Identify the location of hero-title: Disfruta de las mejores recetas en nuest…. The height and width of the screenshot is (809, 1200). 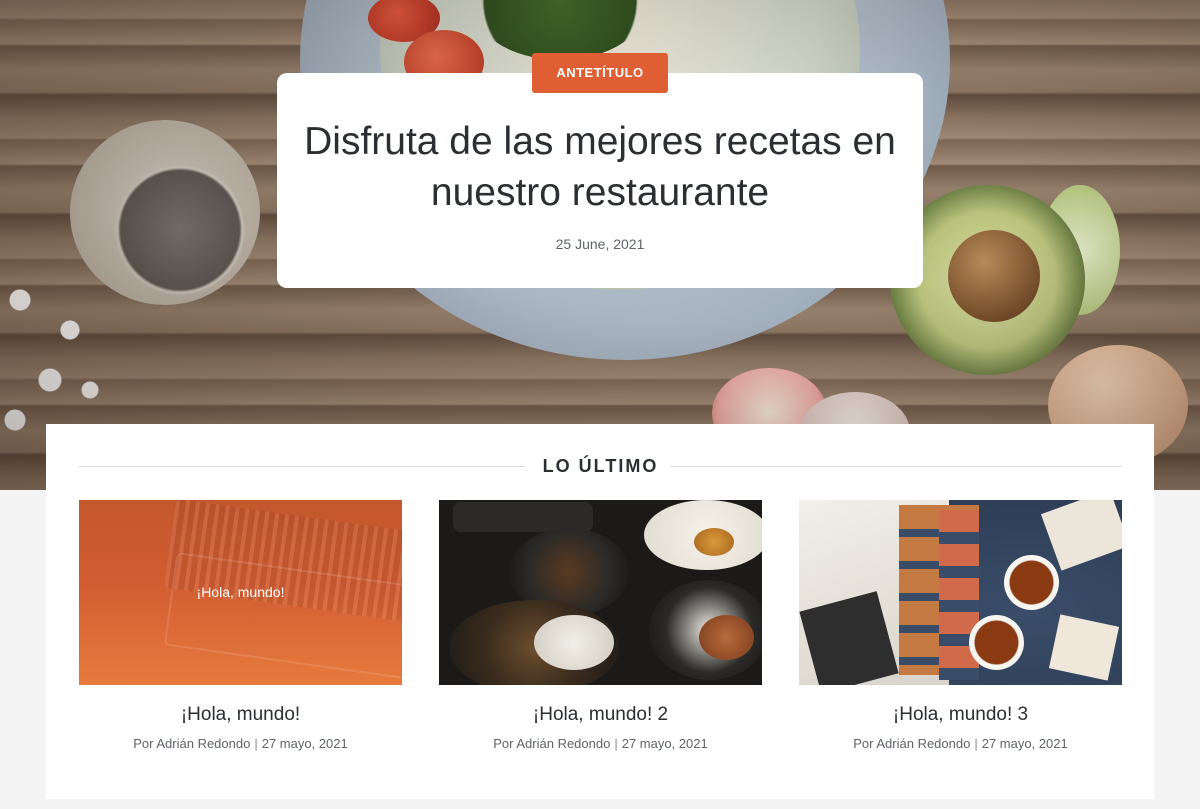
(600, 167).